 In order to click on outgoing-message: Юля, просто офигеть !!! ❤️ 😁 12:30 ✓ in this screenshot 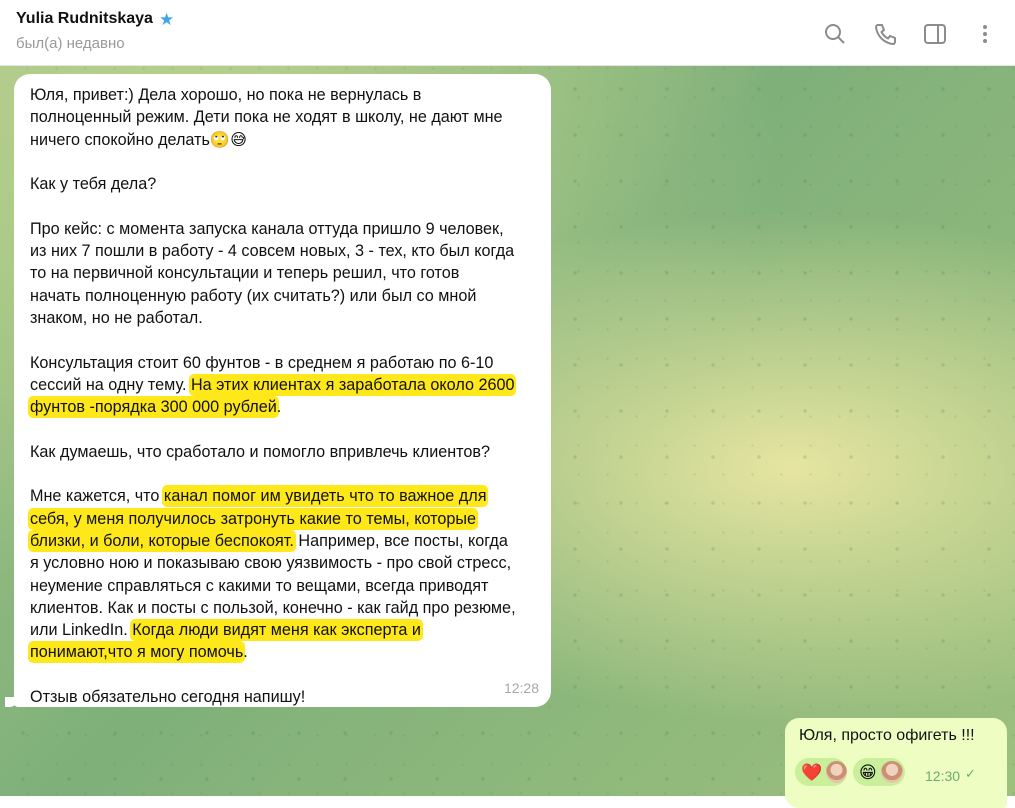, I will do `click(896, 763)`.